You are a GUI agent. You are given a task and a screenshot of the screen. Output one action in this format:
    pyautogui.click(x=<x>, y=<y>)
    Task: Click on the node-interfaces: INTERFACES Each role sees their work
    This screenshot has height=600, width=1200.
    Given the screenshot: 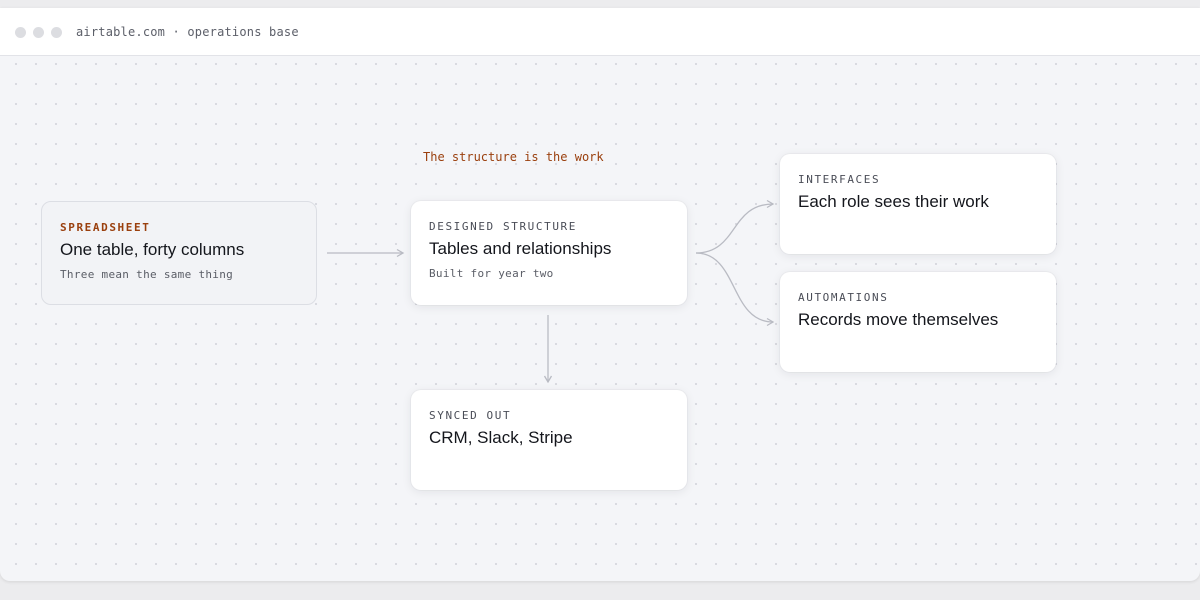 What is the action you would take?
    pyautogui.click(x=918, y=204)
    